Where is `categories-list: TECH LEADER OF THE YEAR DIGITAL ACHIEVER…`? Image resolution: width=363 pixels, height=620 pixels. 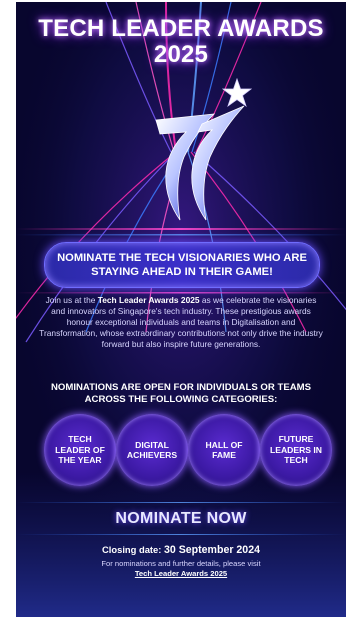
categories-list: TECH LEADER OF THE YEAR DIGITAL ACHIEVER… is located at coordinates (189, 451).